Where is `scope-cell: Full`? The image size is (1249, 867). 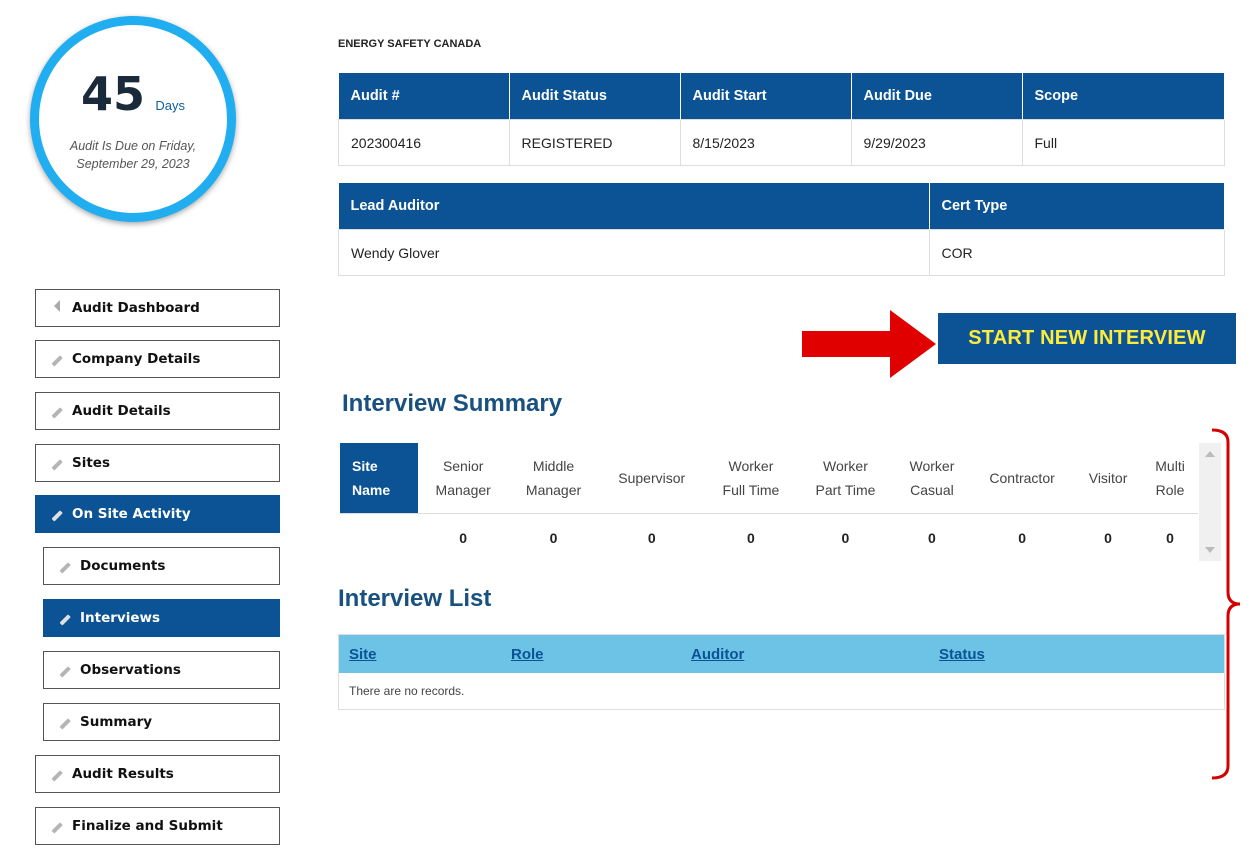
scope-cell: Full is located at coordinates (1123, 142).